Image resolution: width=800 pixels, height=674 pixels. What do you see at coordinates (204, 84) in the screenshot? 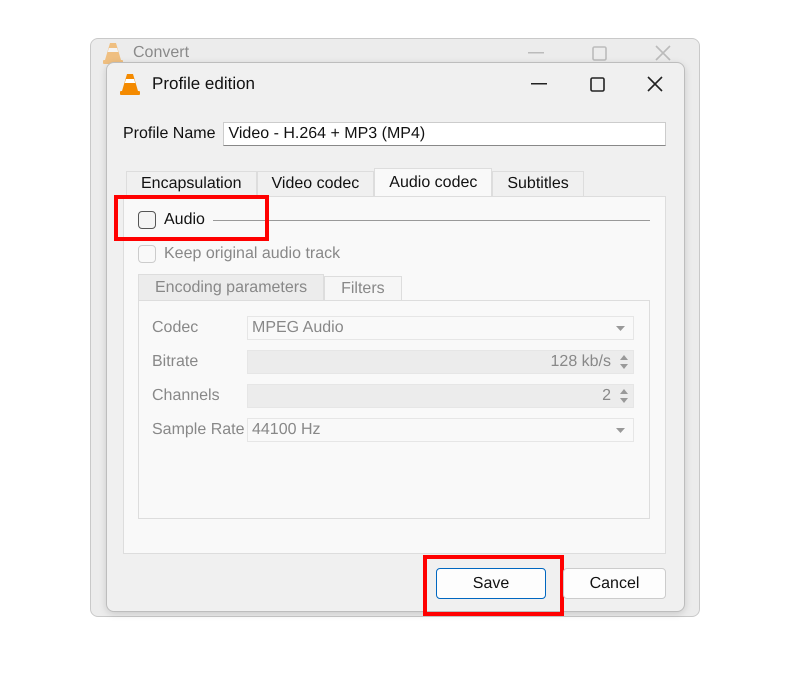
I see `window-title: Profile edition` at bounding box center [204, 84].